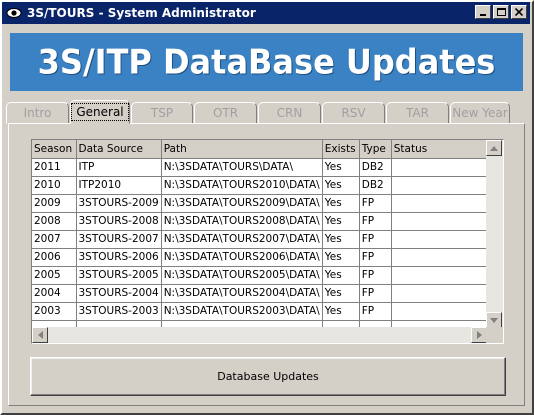 The image size is (534, 415). I want to click on scroll-left-icon, so click(40, 335).